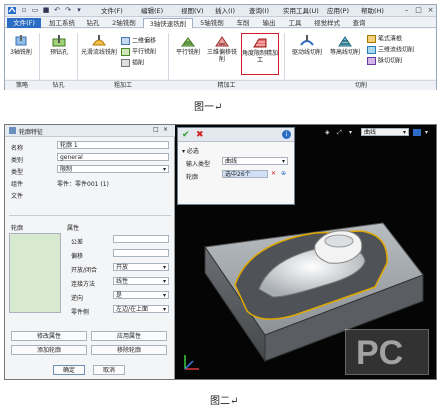 The width and height of the screenshot is (441, 410). I want to click on menu-apps: 应用(P), so click(338, 11).